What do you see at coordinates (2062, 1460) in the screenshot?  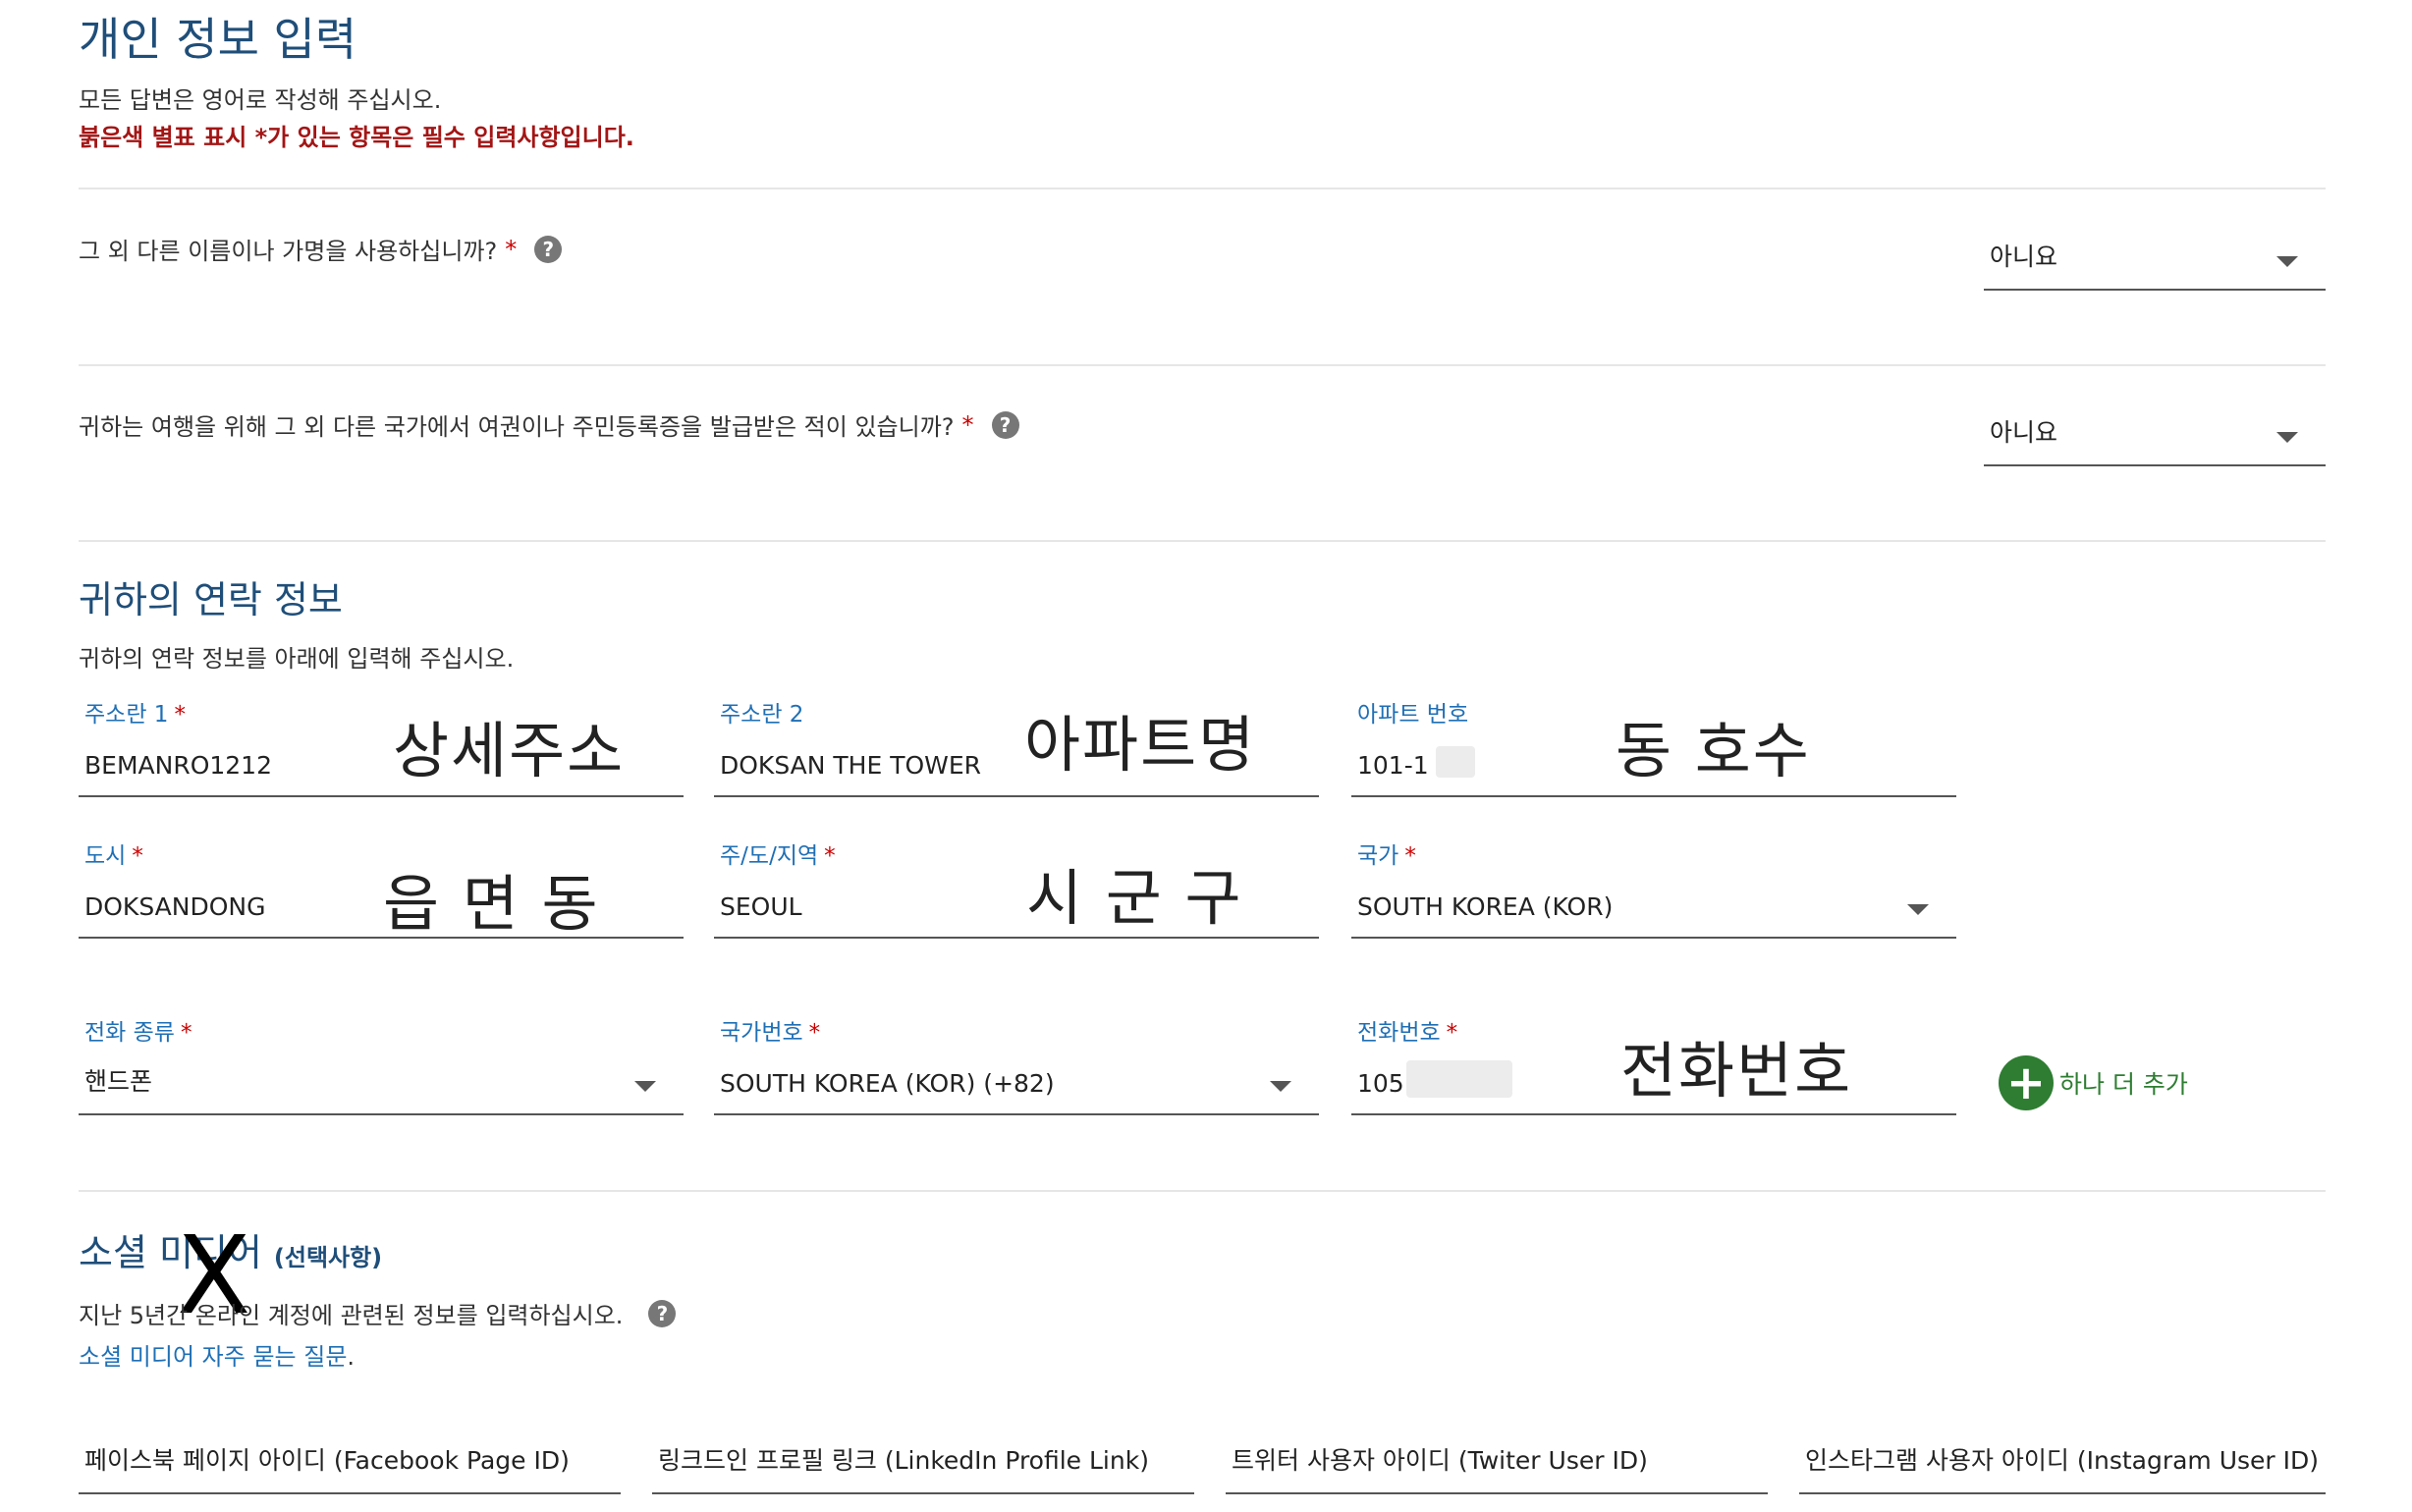 I see `instagram-placeholder: 인스타그램 사용자 아이디 (Instagram User ID)` at bounding box center [2062, 1460].